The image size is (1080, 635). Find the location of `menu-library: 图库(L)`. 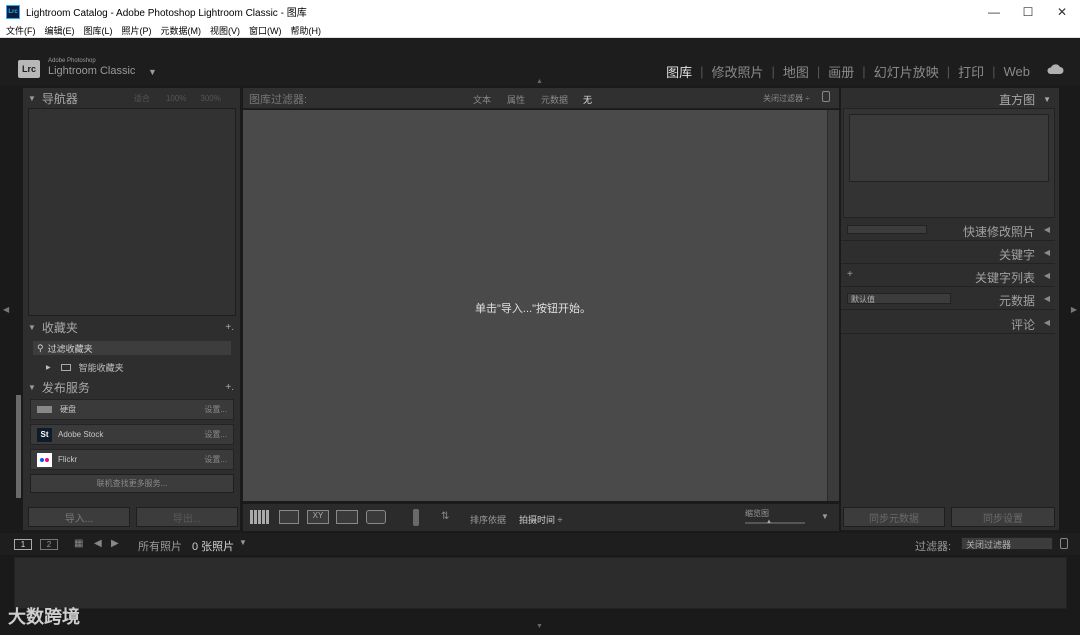

menu-library: 图库(L) is located at coordinates (98, 30).